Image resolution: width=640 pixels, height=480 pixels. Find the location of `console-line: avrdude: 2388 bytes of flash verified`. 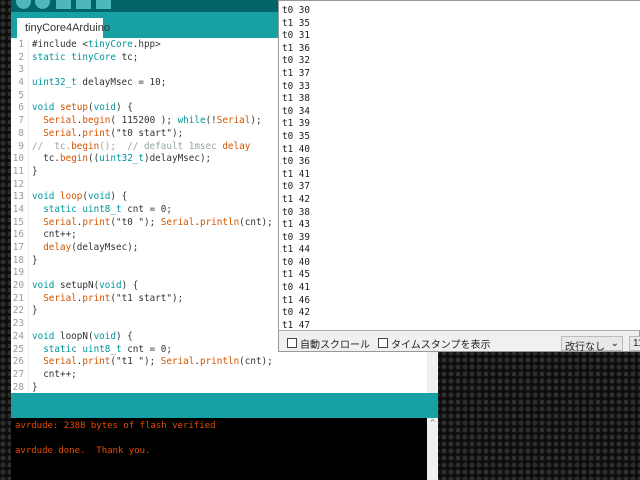

console-line: avrdude: 2388 bytes of flash verified is located at coordinates (115, 426).